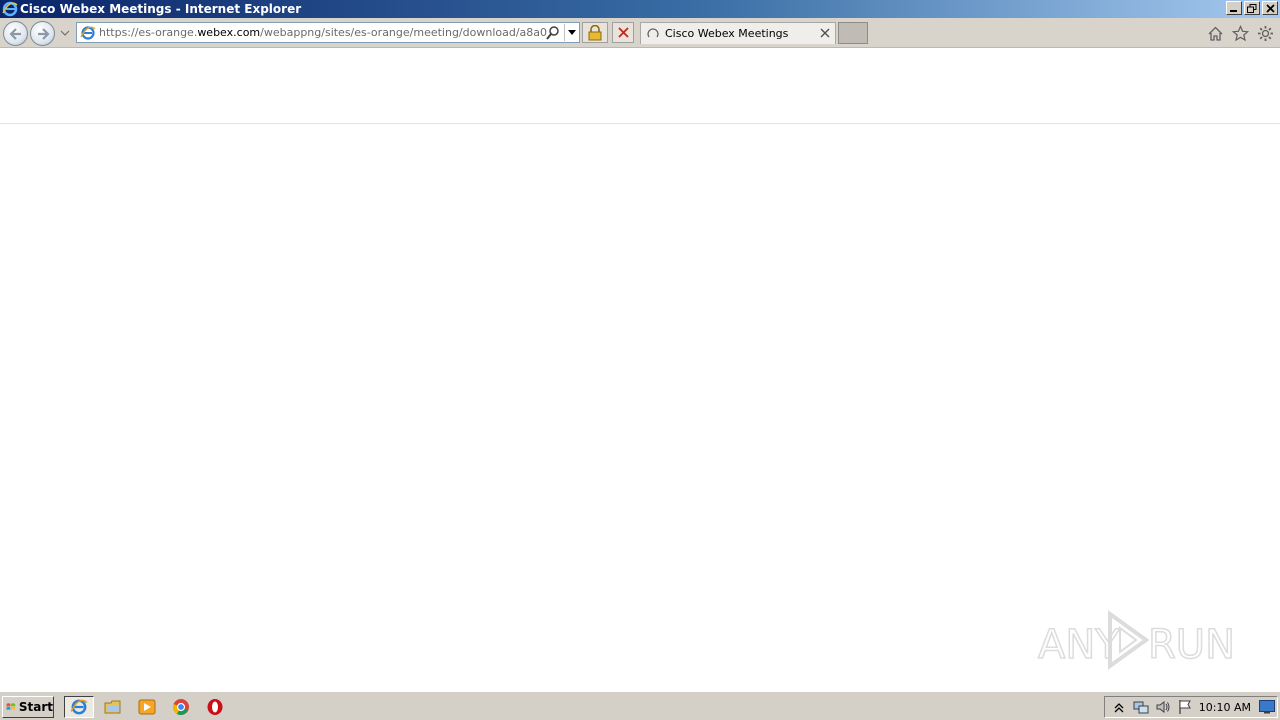 The width and height of the screenshot is (1280, 720). I want to click on chrome-icon, so click(180, 707).